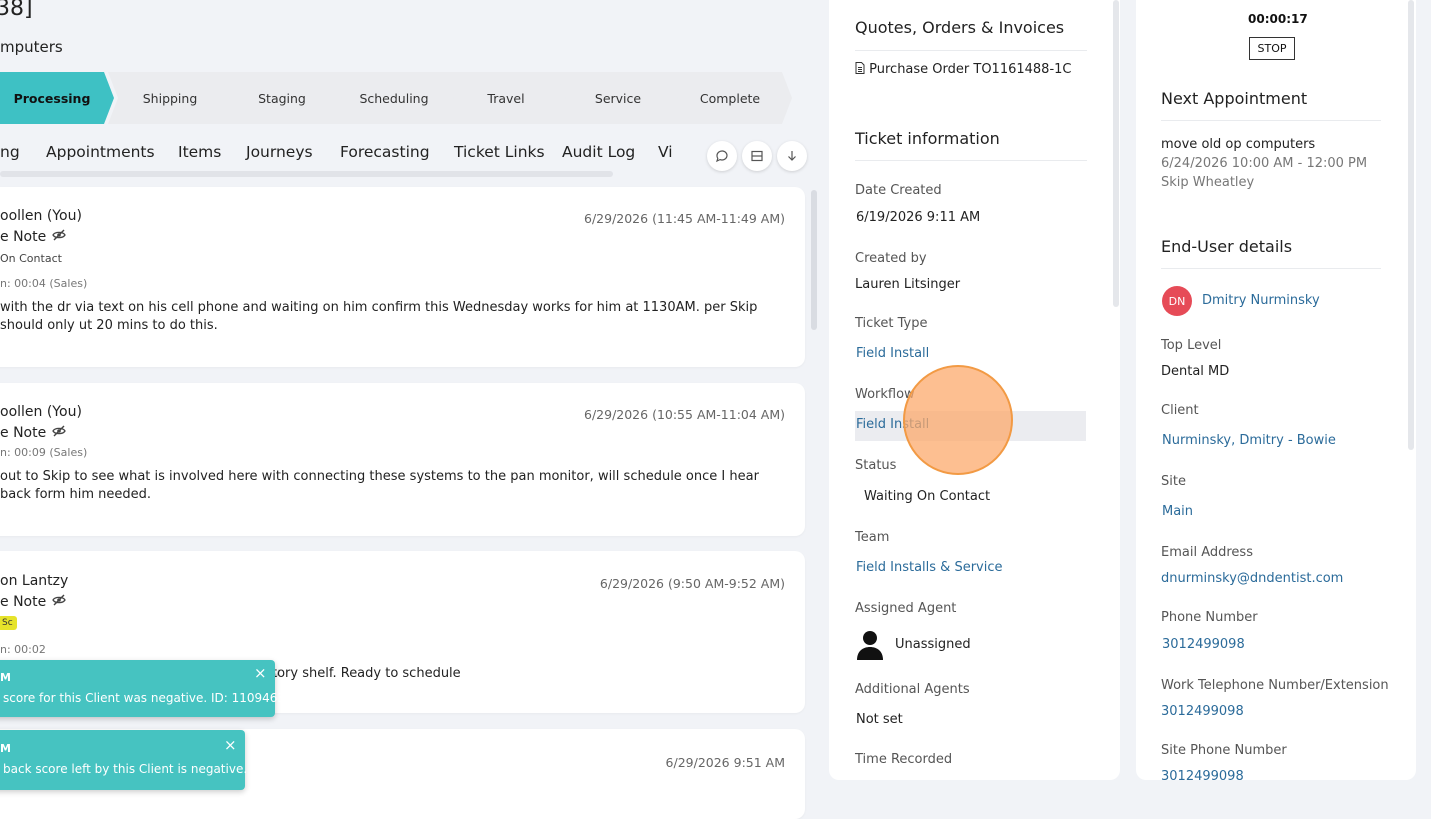  Describe the element at coordinates (306, 174) in the screenshot. I see `tabs-scrollbar` at that location.